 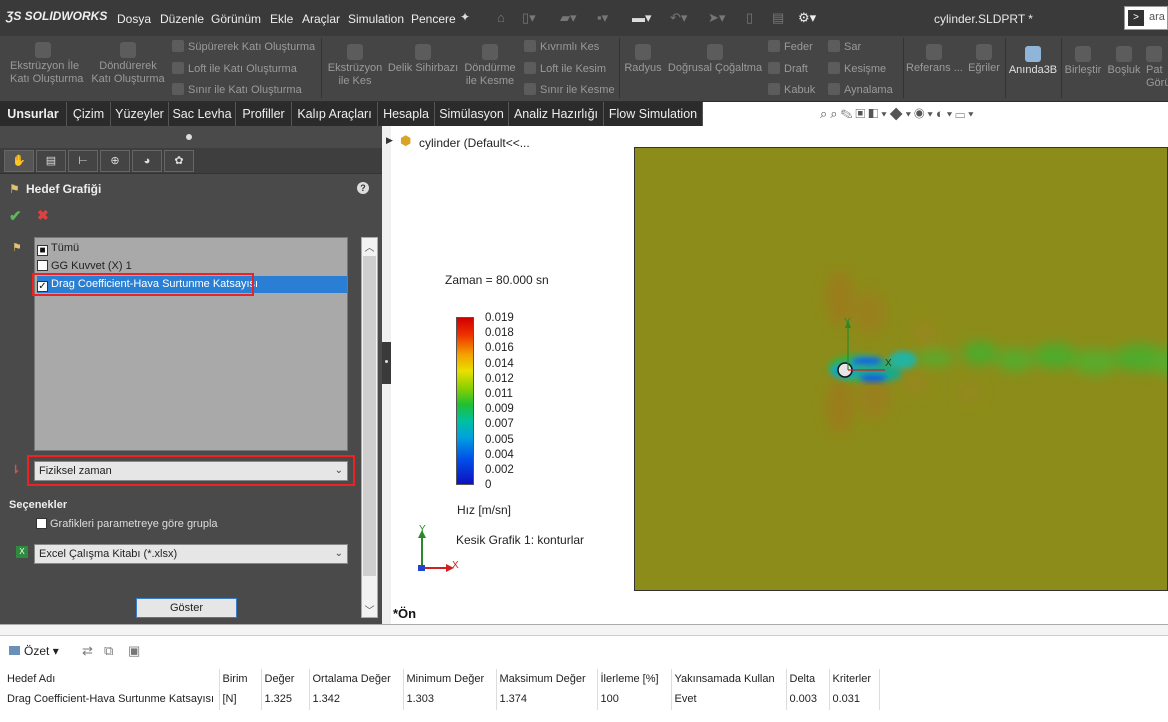 I want to click on cancel-x-icon: ✖, so click(x=43, y=215).